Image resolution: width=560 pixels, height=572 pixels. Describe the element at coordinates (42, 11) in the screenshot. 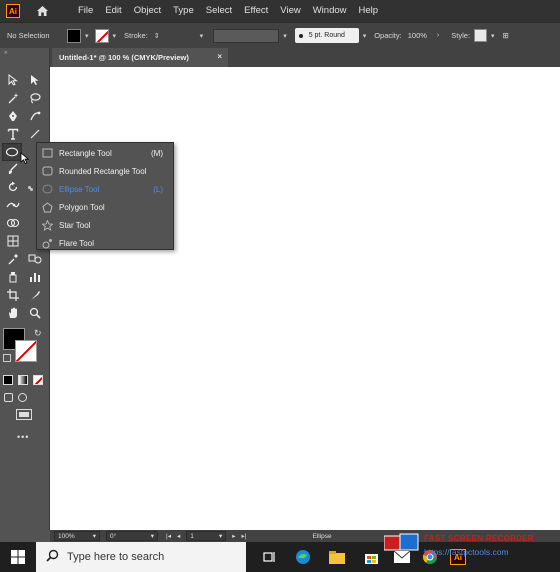

I see `home-icon` at that location.